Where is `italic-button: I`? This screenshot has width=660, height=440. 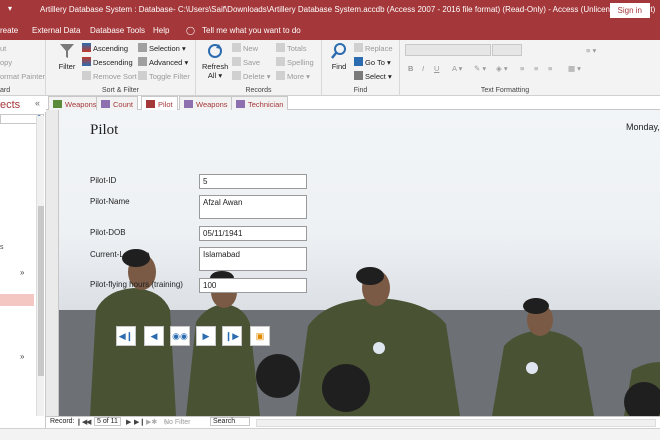
italic-button: I is located at coordinates (423, 68).